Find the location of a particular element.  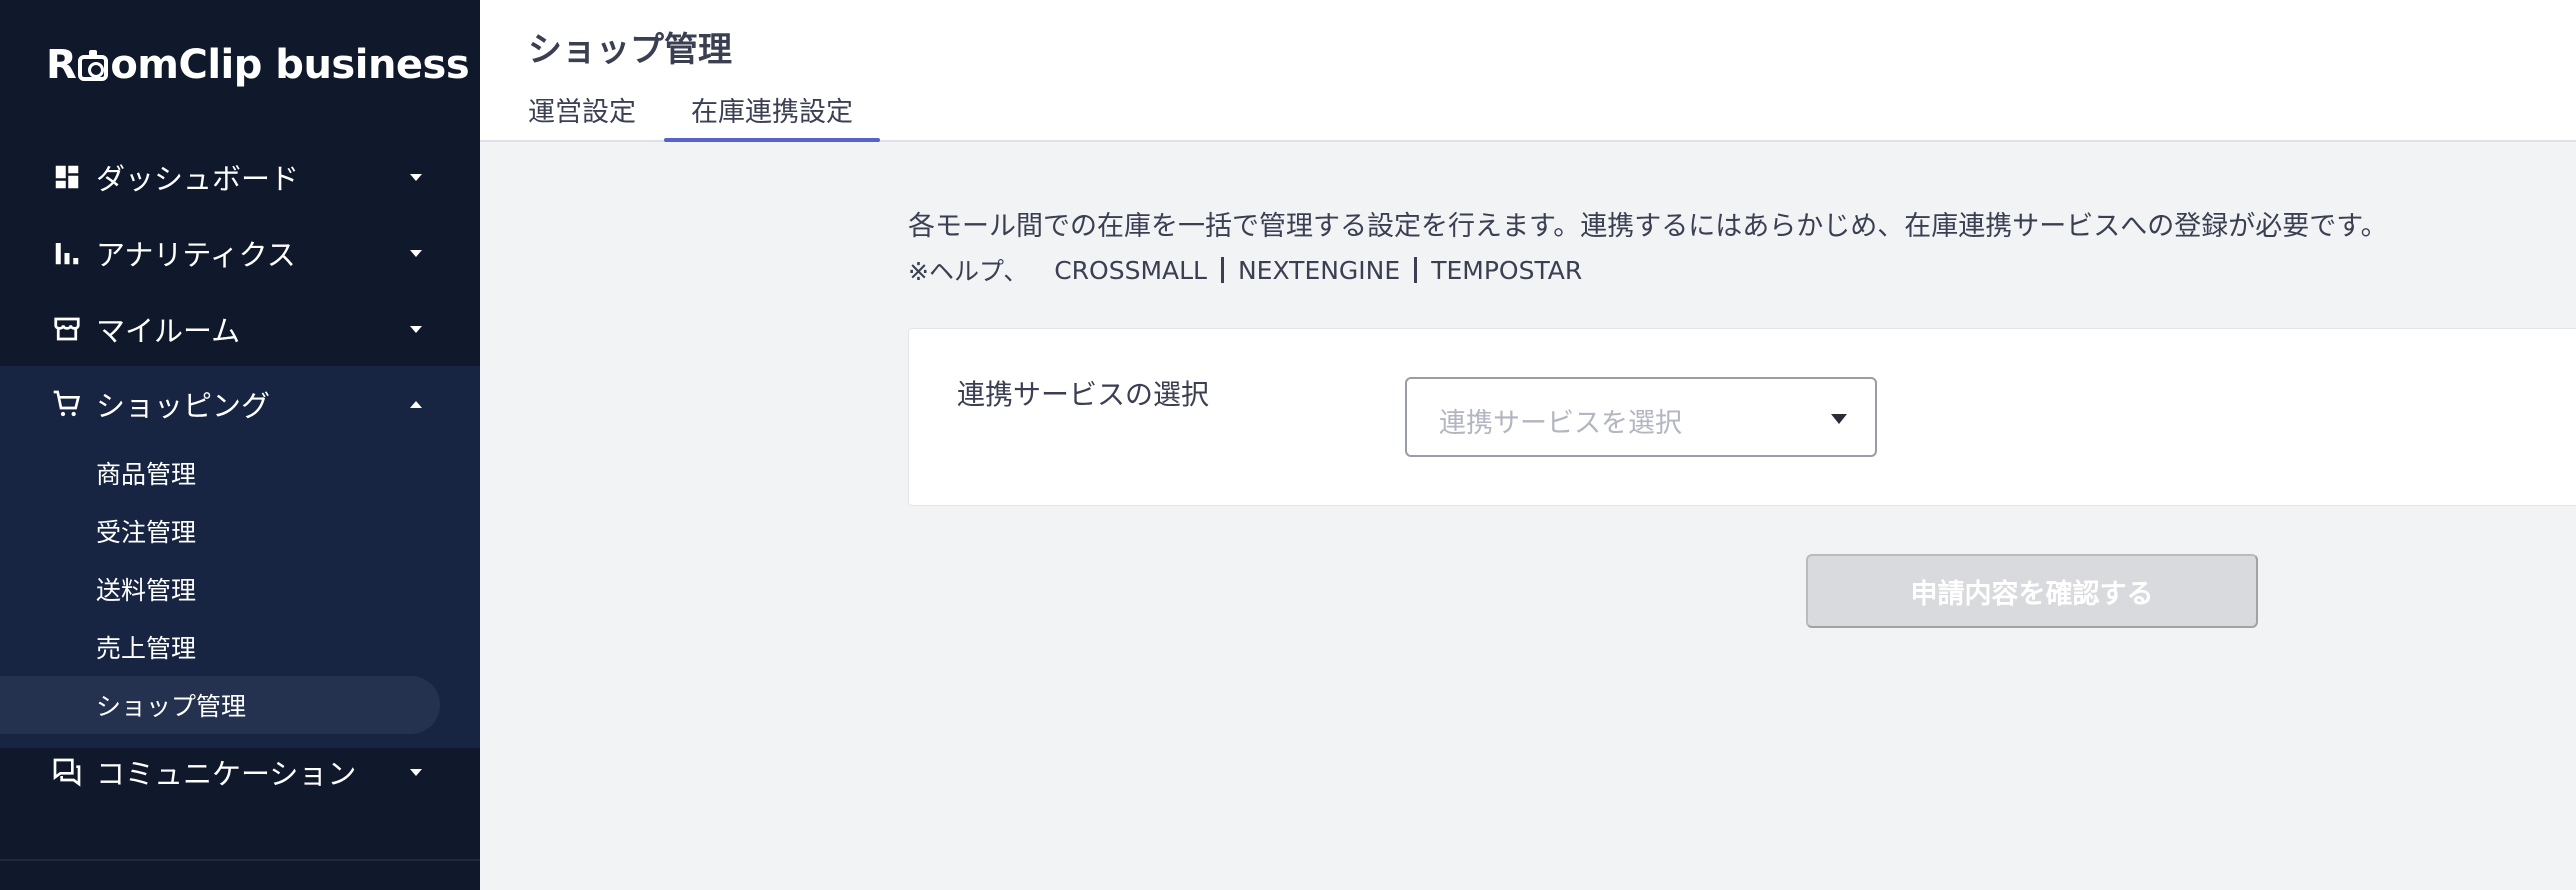

sidebar-subitem-sales: 売上管理 is located at coordinates (240, 647).